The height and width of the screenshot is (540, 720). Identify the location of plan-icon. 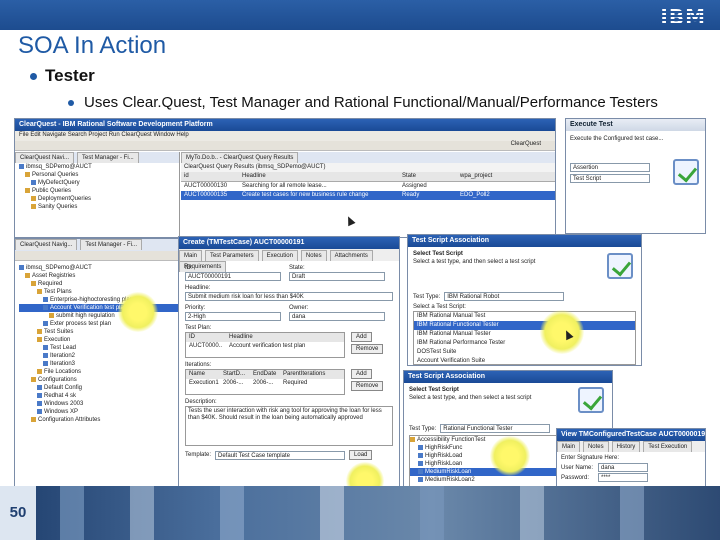
(45, 323).